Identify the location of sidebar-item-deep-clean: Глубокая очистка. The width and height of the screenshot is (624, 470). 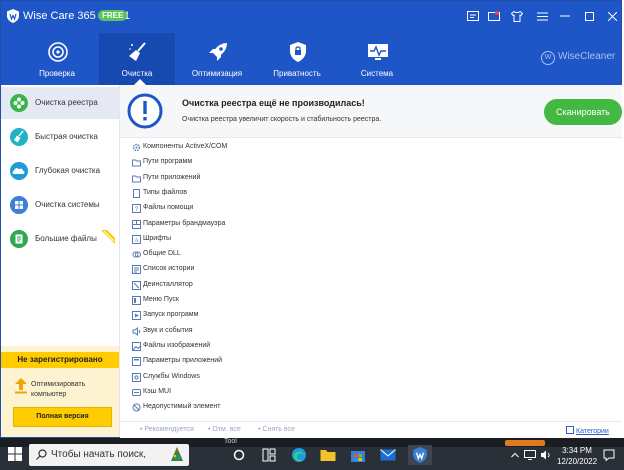
(60, 171).